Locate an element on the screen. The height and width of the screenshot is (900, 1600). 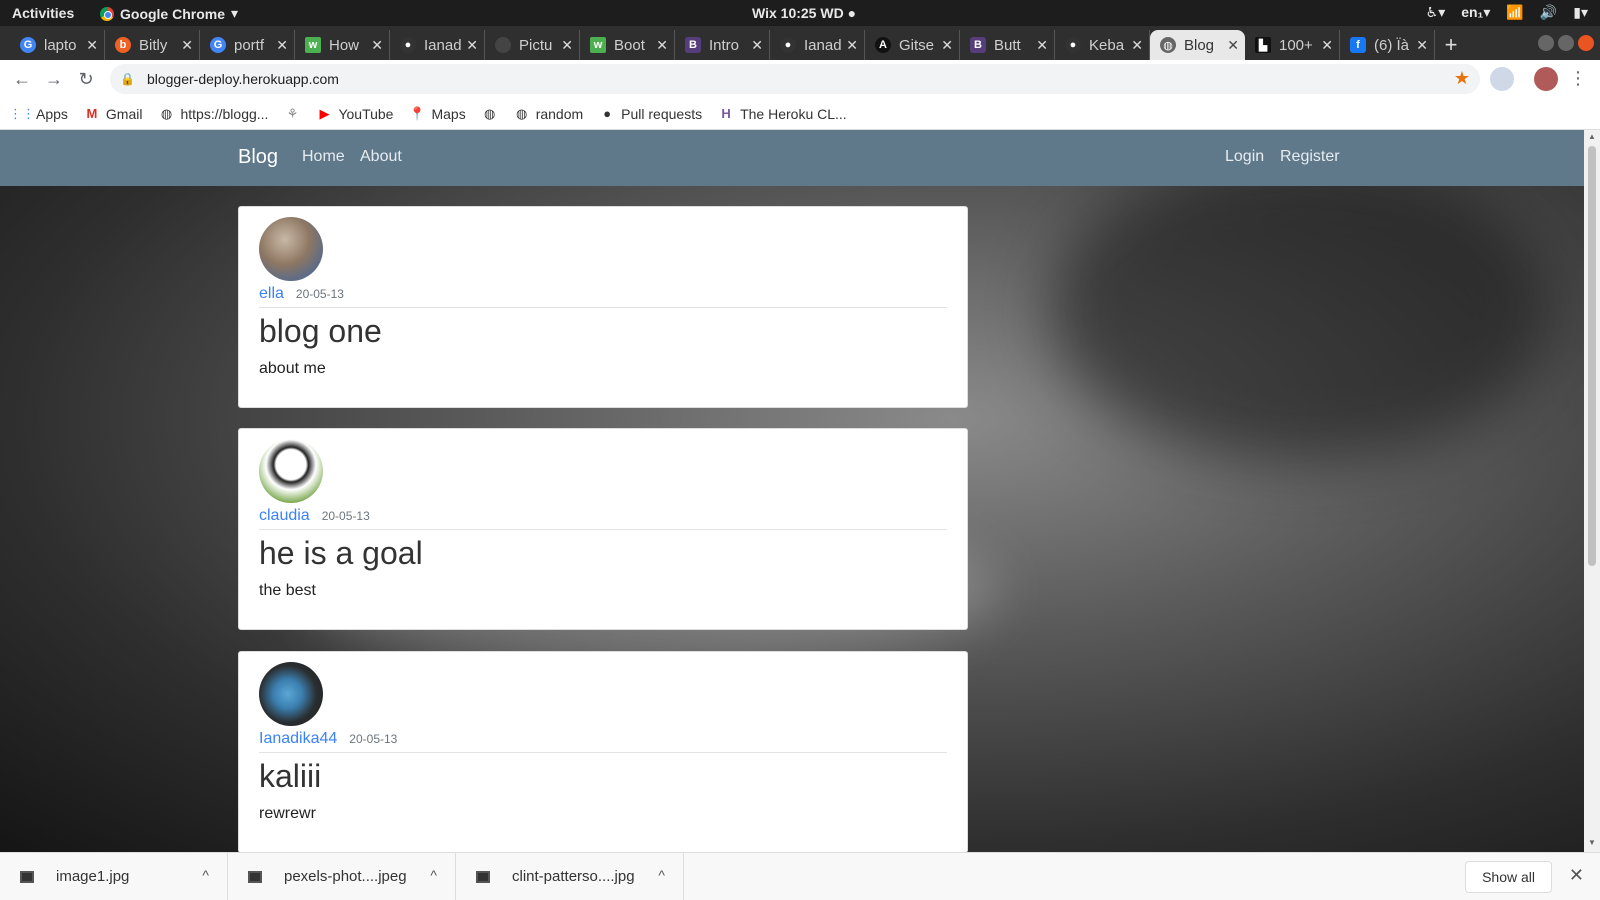
menu-kebab-icon: ⋮ is located at coordinates (1578, 78).